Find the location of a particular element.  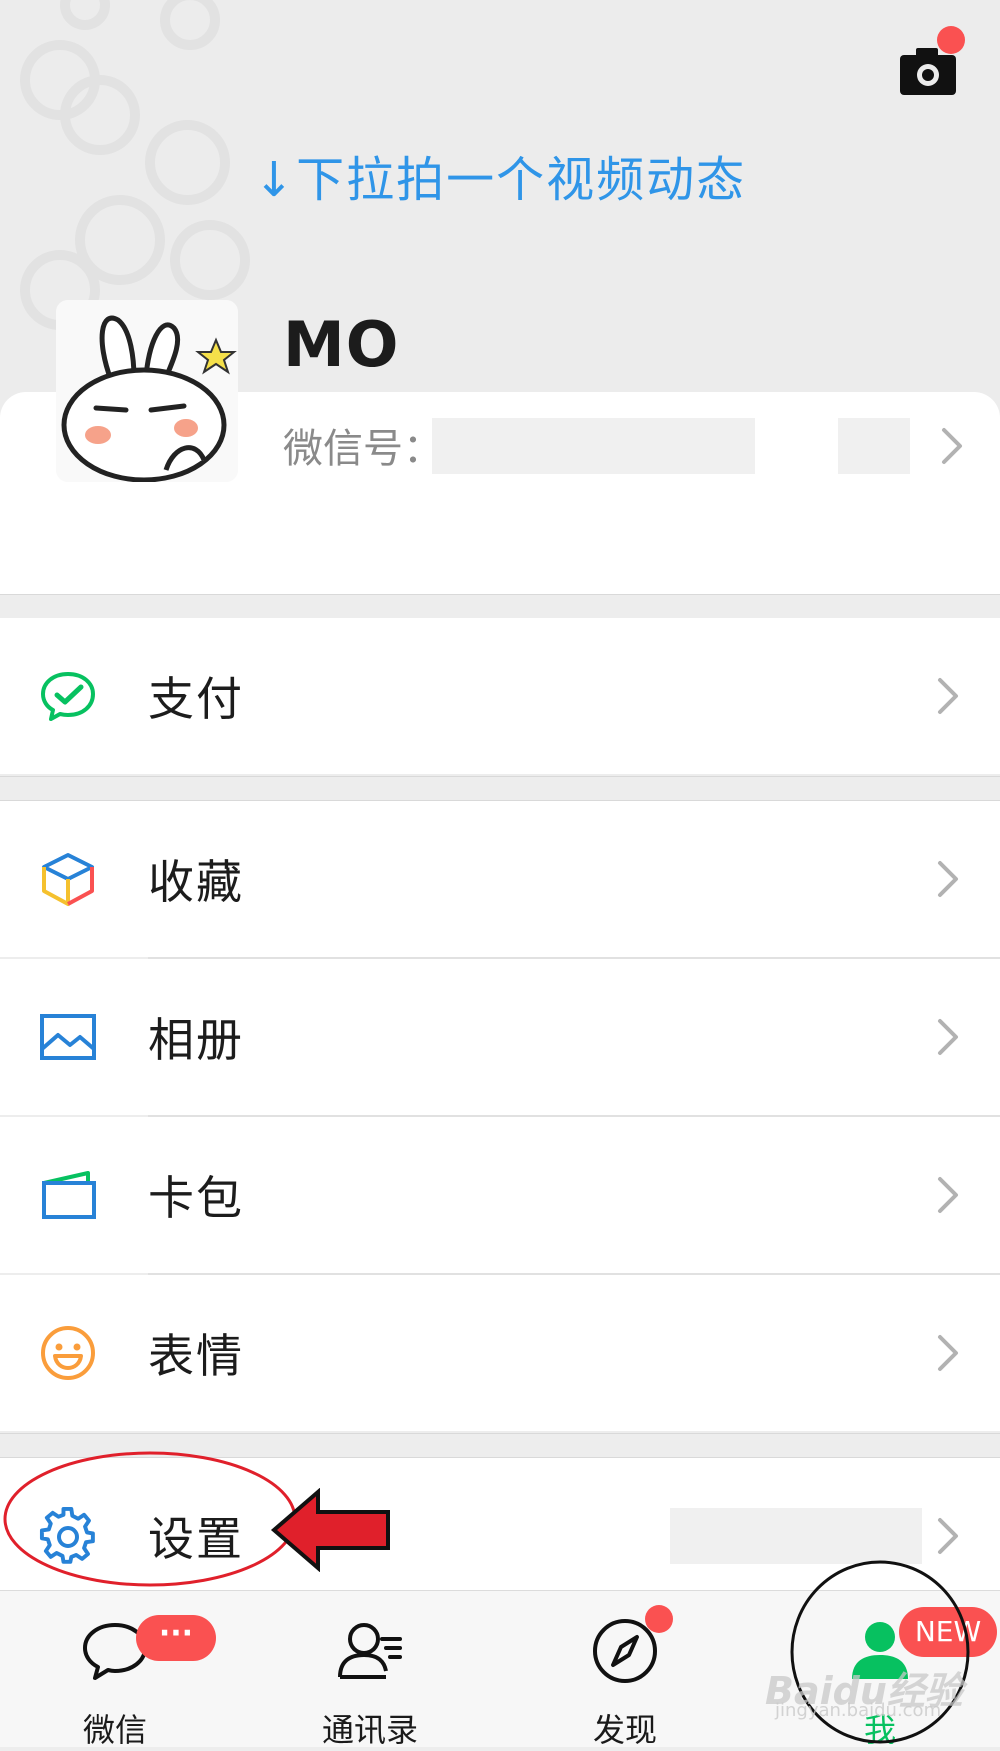

cube-icon is located at coordinates (68, 879).